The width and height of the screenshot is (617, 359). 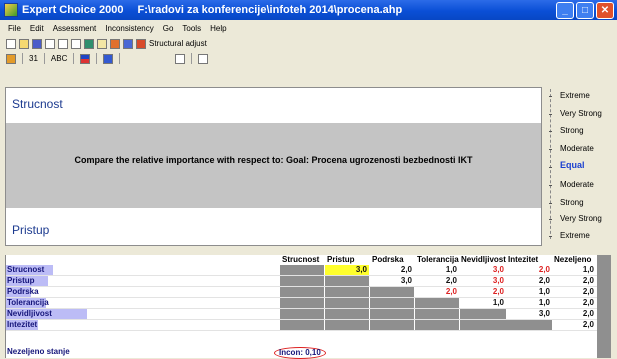 I want to click on scale-moderate-bottom: Moderate, so click(x=577, y=184).